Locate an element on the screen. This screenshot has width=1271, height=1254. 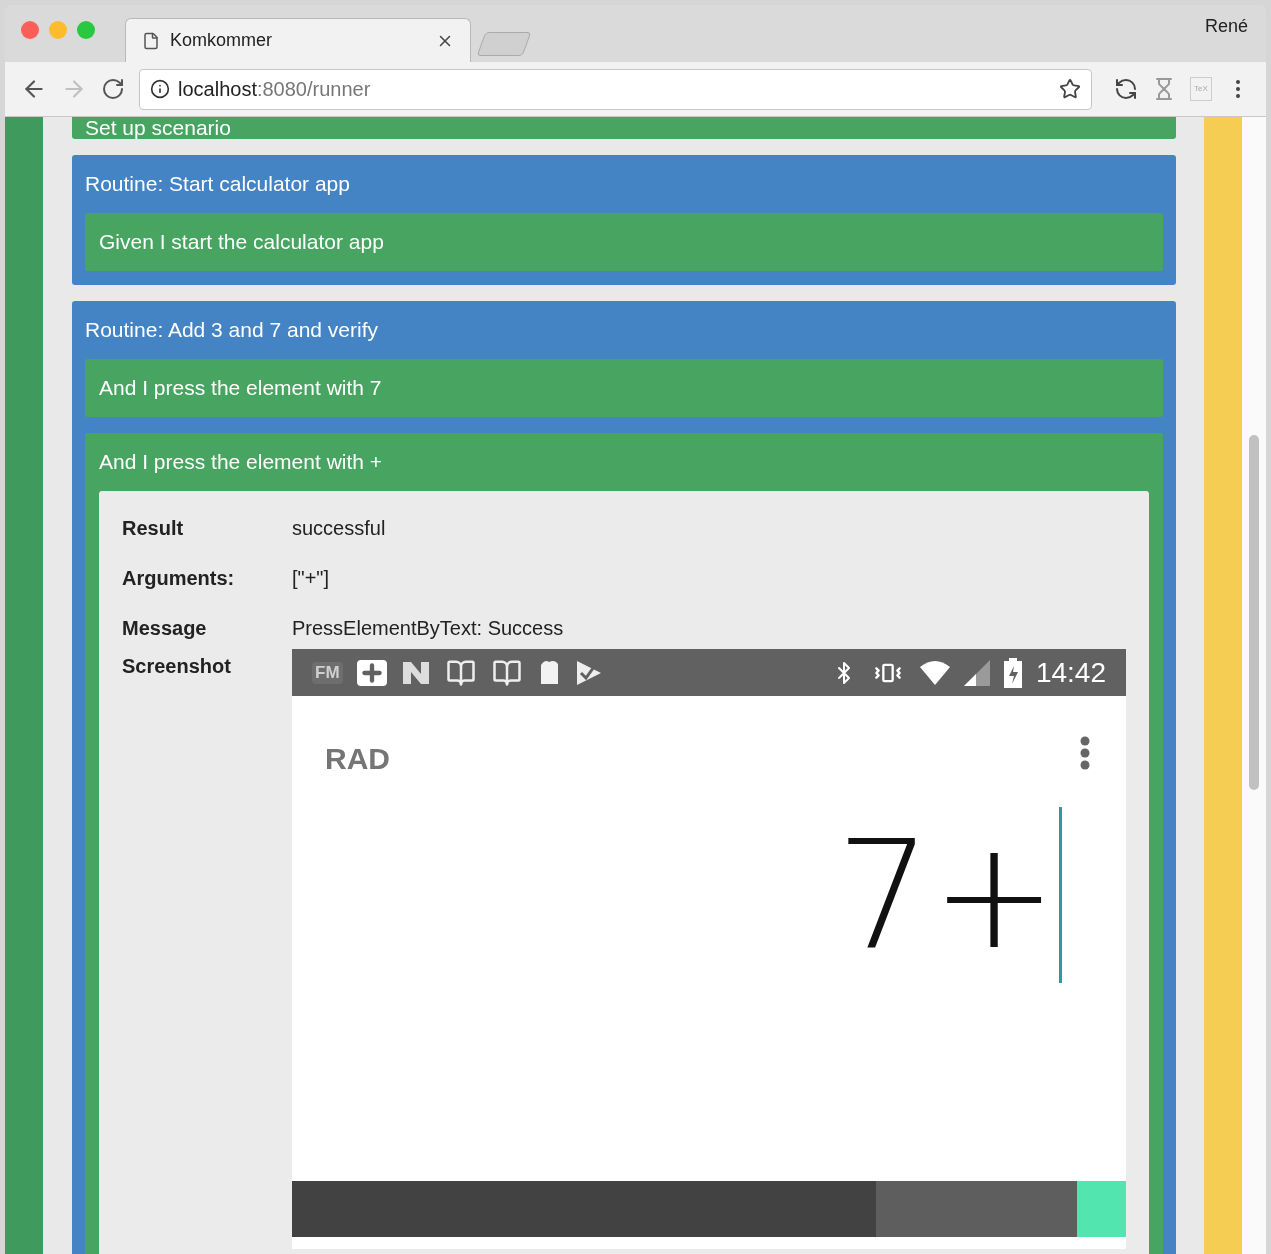
battery-icon is located at coordinates (1012, 672).